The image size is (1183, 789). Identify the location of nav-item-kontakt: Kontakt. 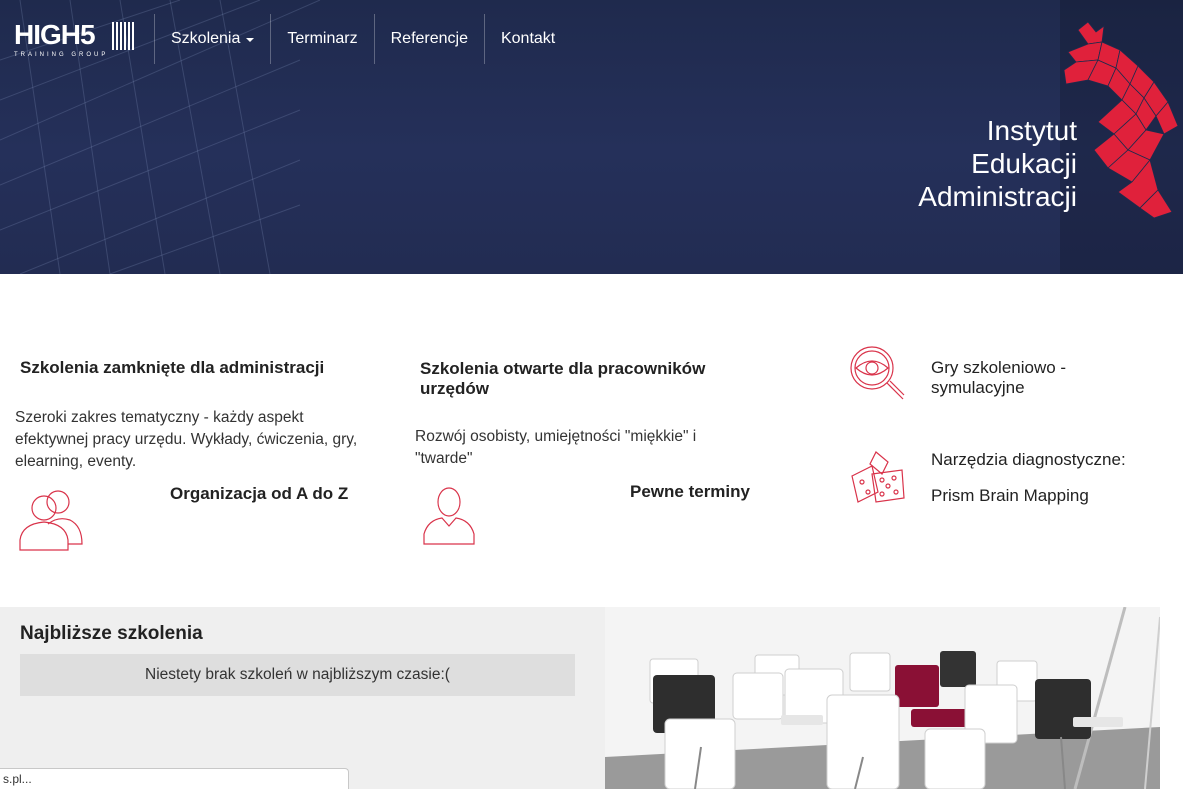
(527, 39).